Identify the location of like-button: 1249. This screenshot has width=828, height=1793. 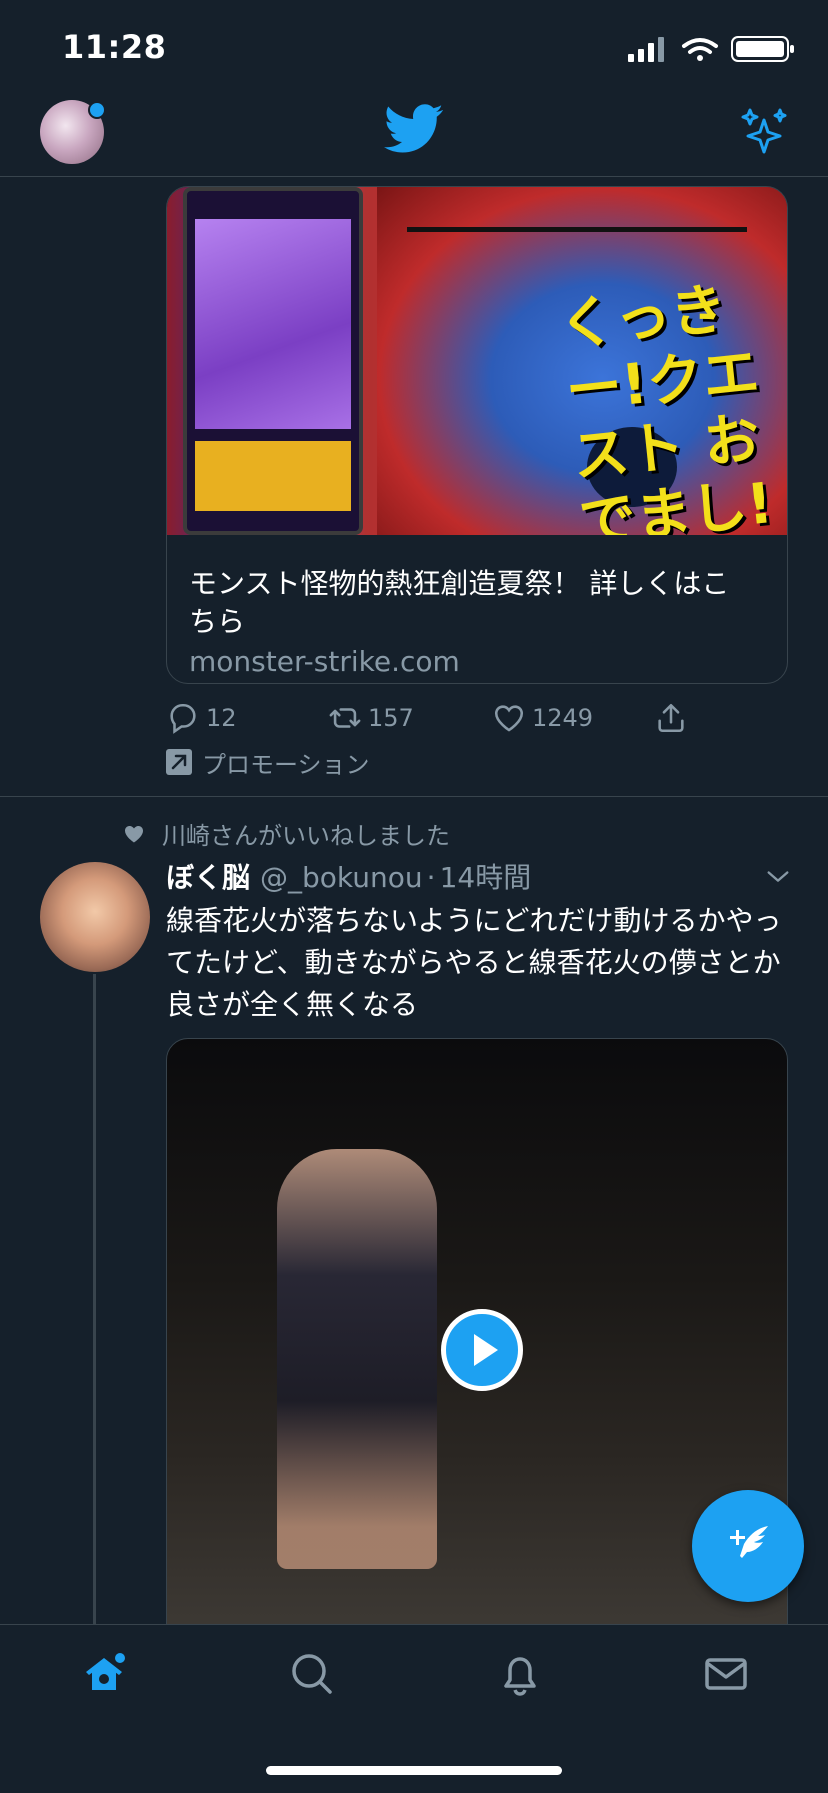
(542, 718).